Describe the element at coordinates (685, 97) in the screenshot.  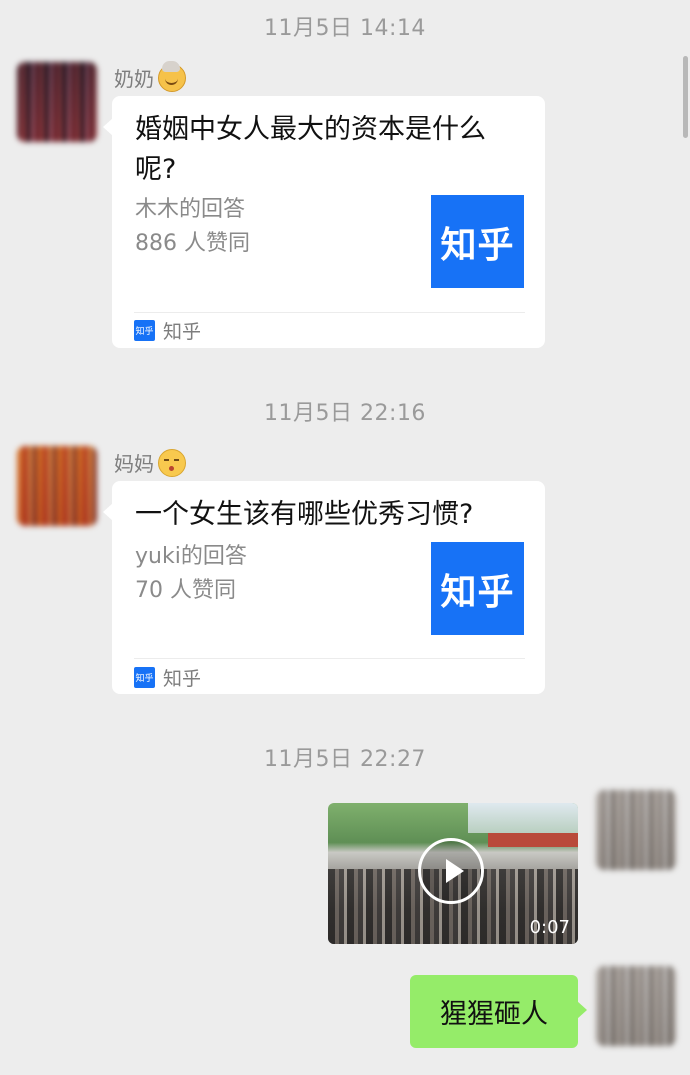
I see `scrollbar-thumb` at that location.